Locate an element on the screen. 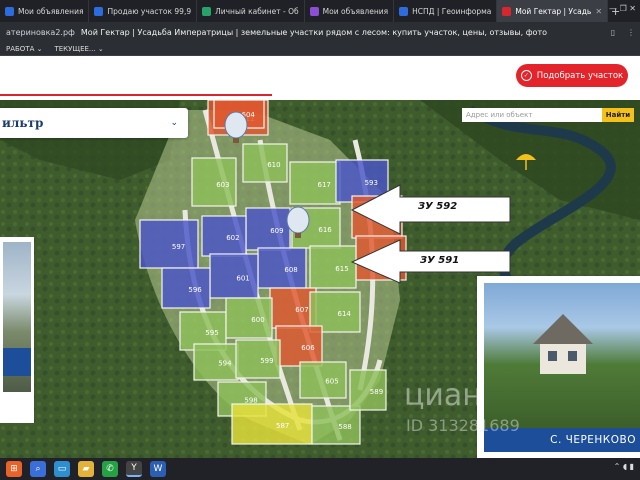 This screenshot has height=480, width=640. header-accent-line is located at coordinates (136, 95).